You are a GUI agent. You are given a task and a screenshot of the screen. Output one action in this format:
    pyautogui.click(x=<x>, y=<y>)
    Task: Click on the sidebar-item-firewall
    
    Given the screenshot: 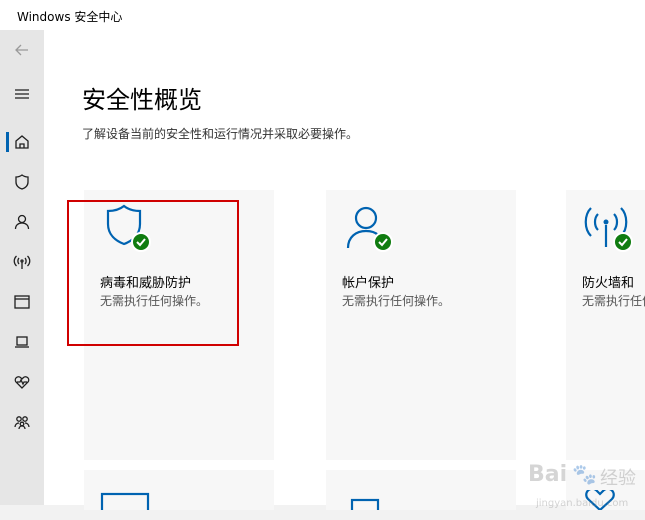 What is the action you would take?
    pyautogui.click(x=22, y=262)
    